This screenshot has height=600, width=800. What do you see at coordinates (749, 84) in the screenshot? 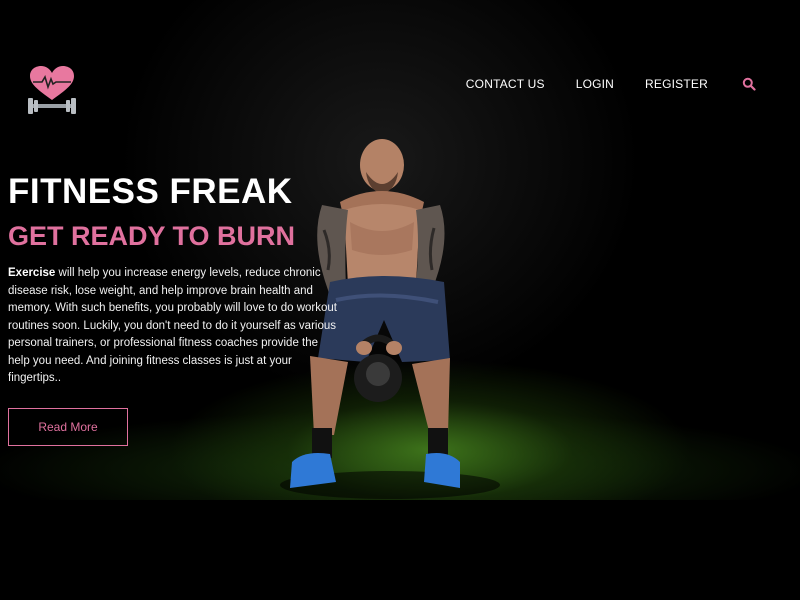
I see `search-icon` at bounding box center [749, 84].